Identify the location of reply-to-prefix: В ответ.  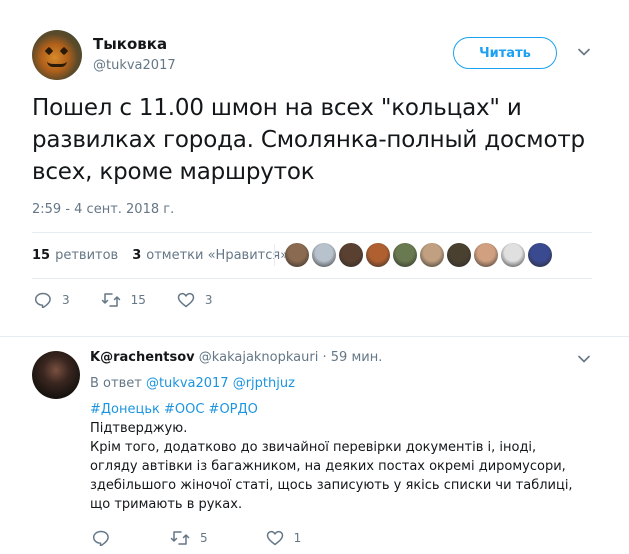
(116, 383).